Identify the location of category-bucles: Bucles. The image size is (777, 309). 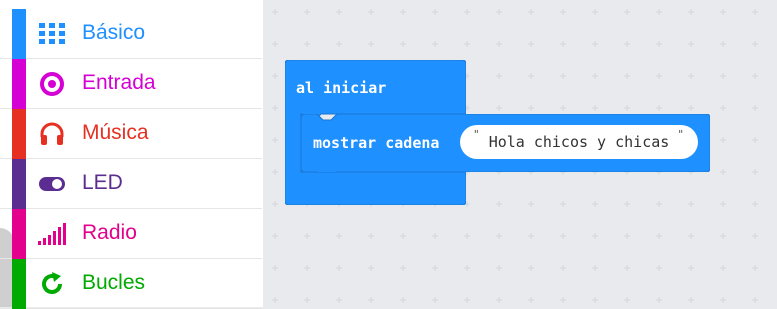
(131, 284).